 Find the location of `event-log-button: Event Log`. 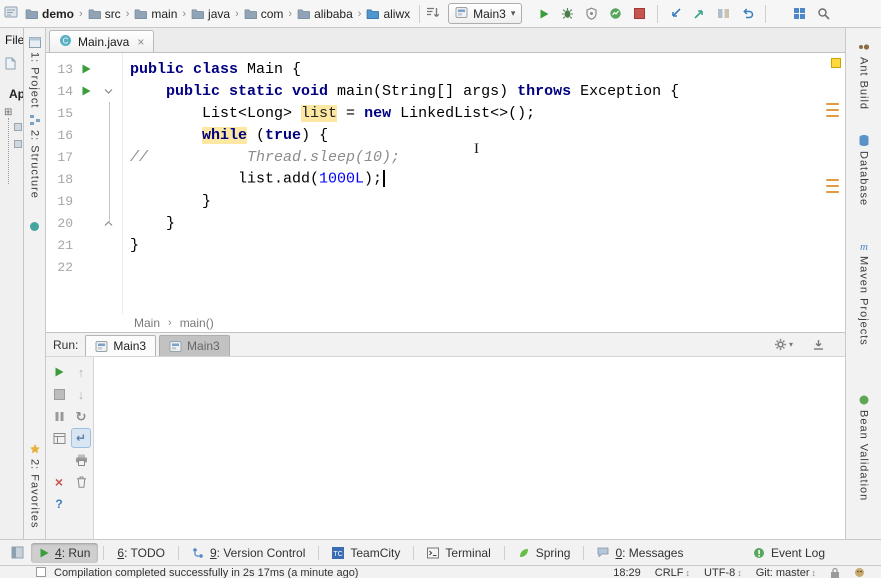

event-log-button: Event Log is located at coordinates (789, 553).